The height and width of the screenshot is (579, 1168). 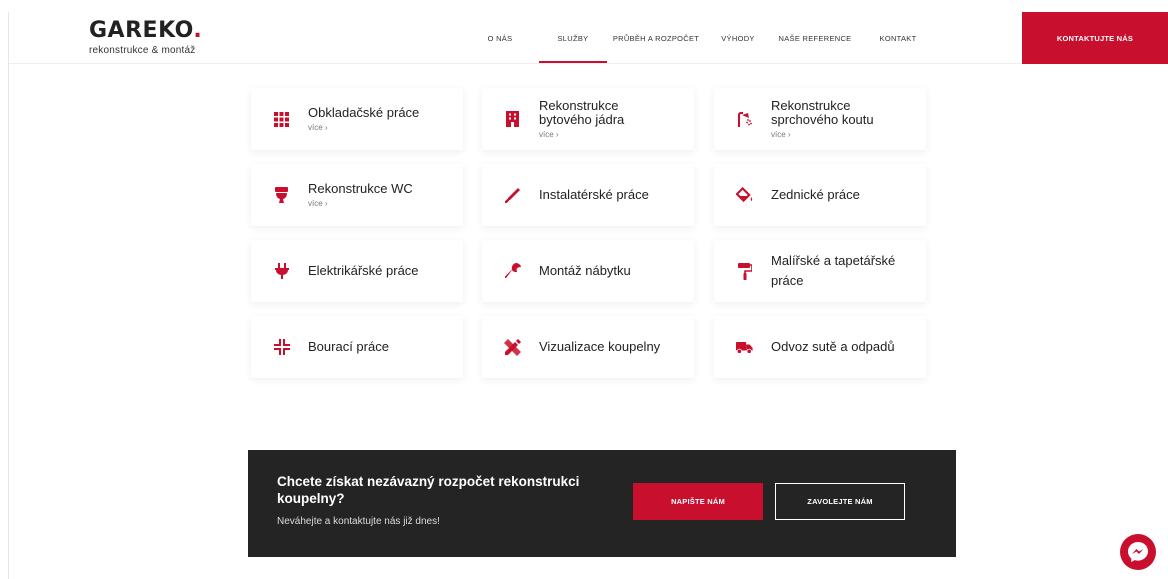 I want to click on service-title: Elektrikářské práce, so click(x=363, y=270).